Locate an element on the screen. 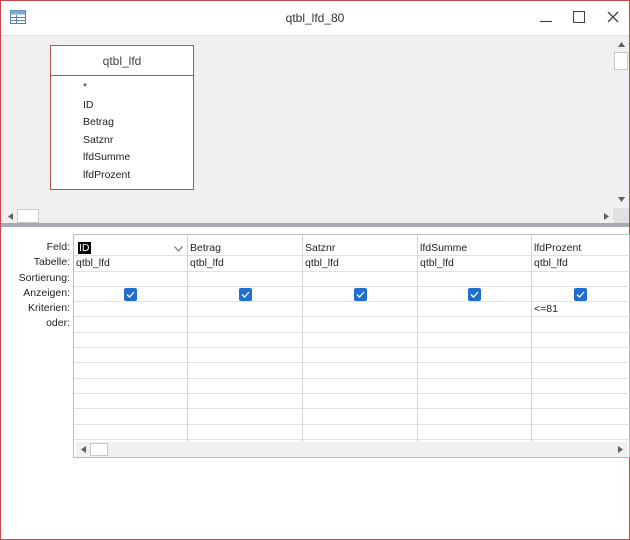 This screenshot has width=630, height=540. title-bar: qtbl_lfd_80 is located at coordinates (315, 18).